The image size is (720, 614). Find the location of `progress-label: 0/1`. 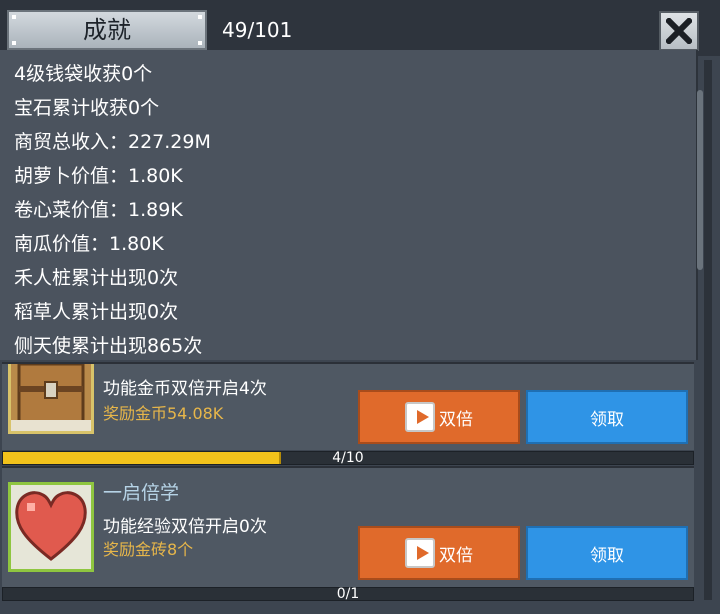

progress-label: 0/1 is located at coordinates (348, 594).